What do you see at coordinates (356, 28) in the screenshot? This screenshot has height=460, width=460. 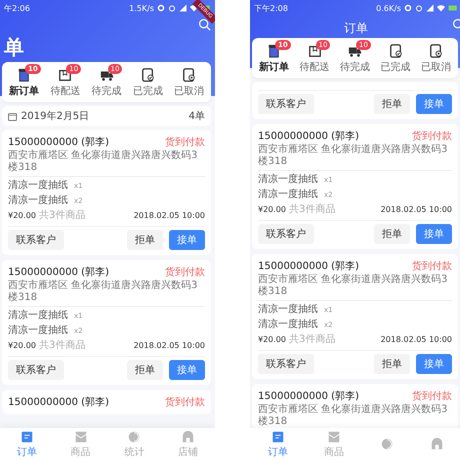 I see `page-title: 订单` at bounding box center [356, 28].